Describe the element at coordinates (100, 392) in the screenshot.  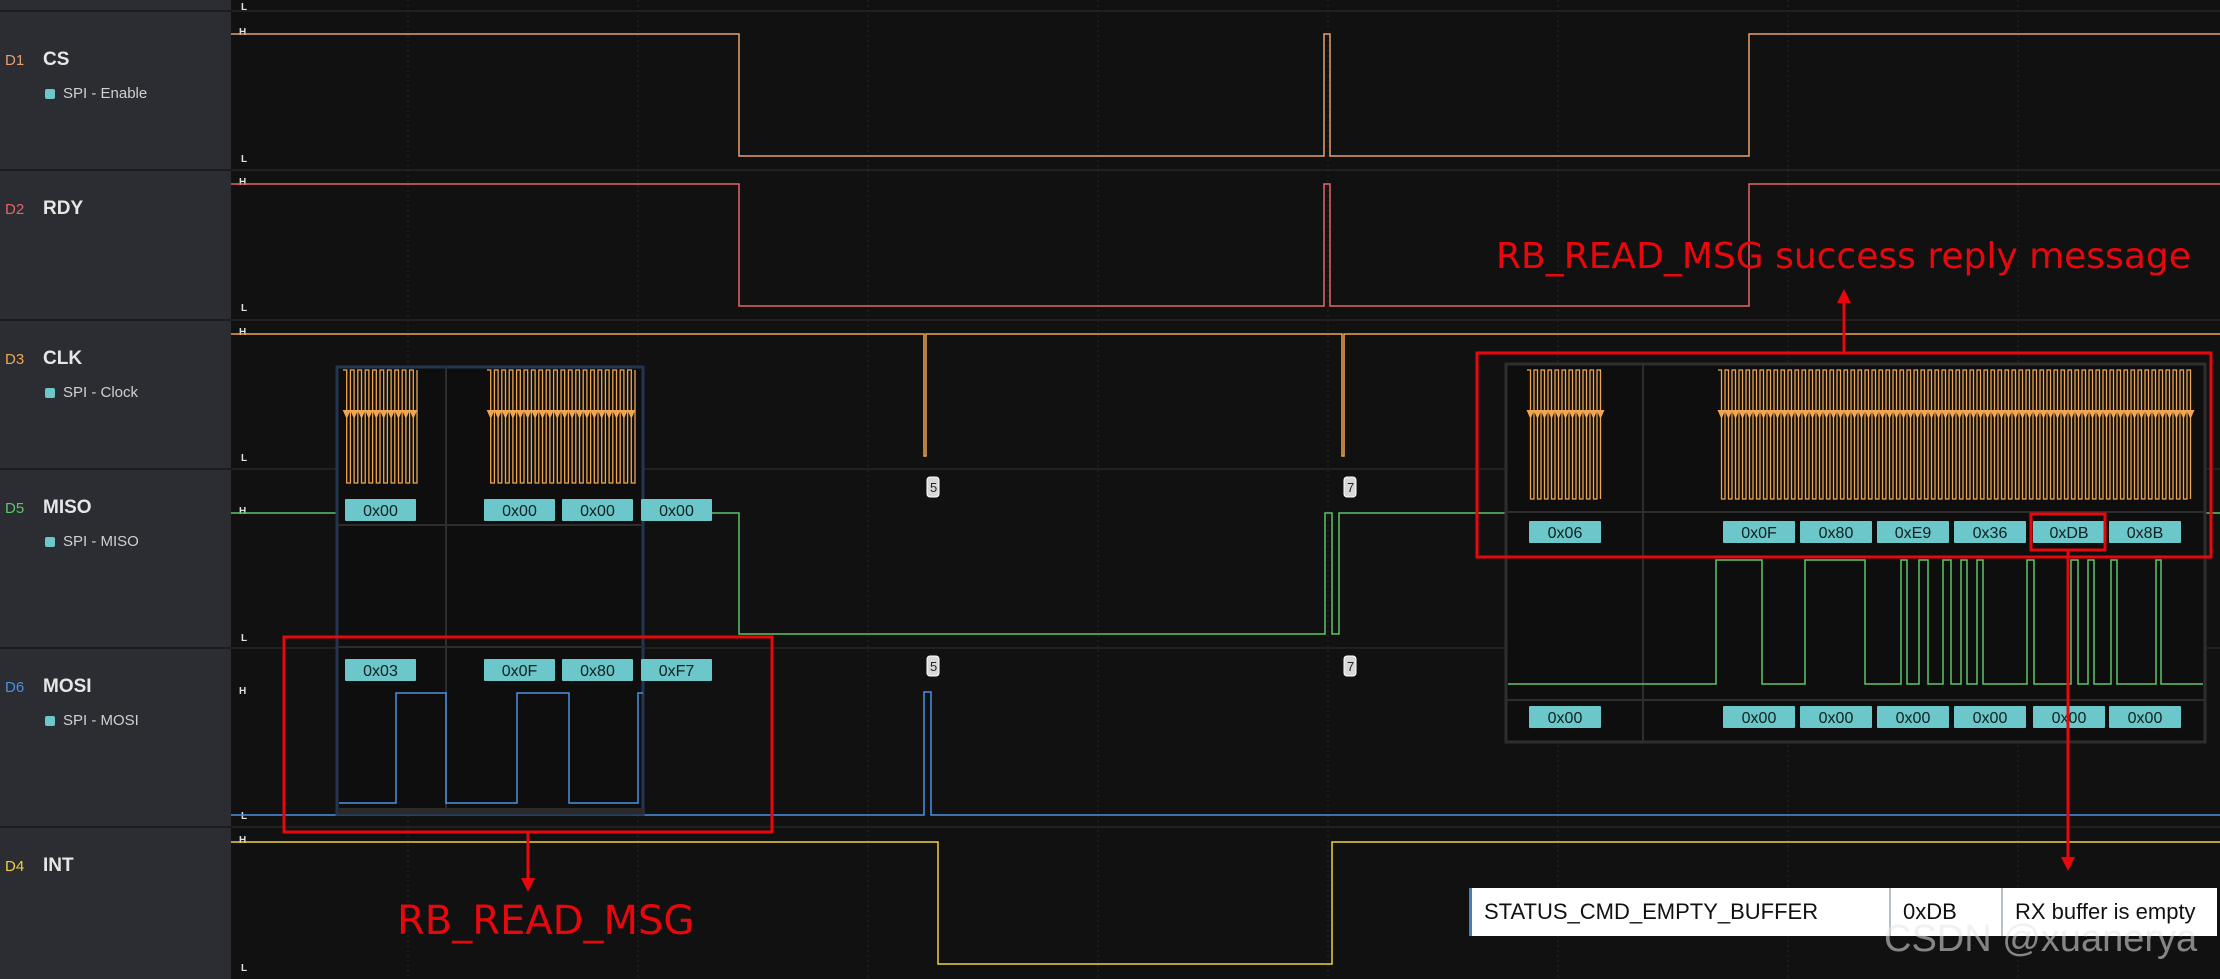
I see `analyzer-label: SPI - Clock` at that location.